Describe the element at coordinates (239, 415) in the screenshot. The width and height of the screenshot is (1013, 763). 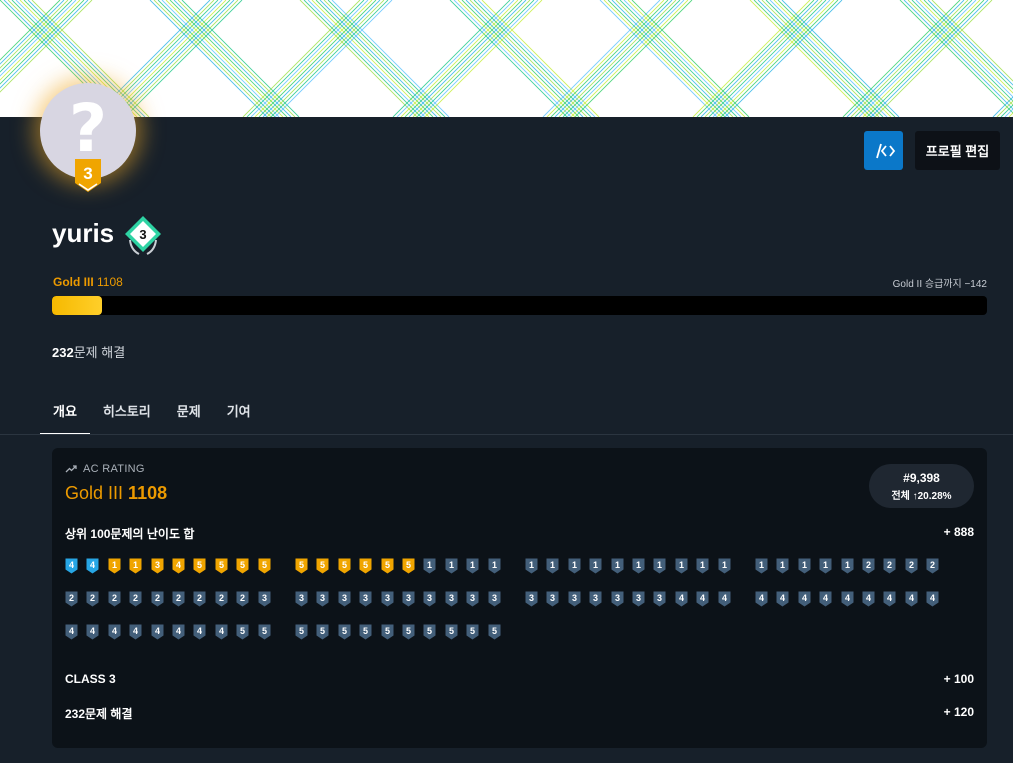
I see `tab-contributions: 기여` at that location.